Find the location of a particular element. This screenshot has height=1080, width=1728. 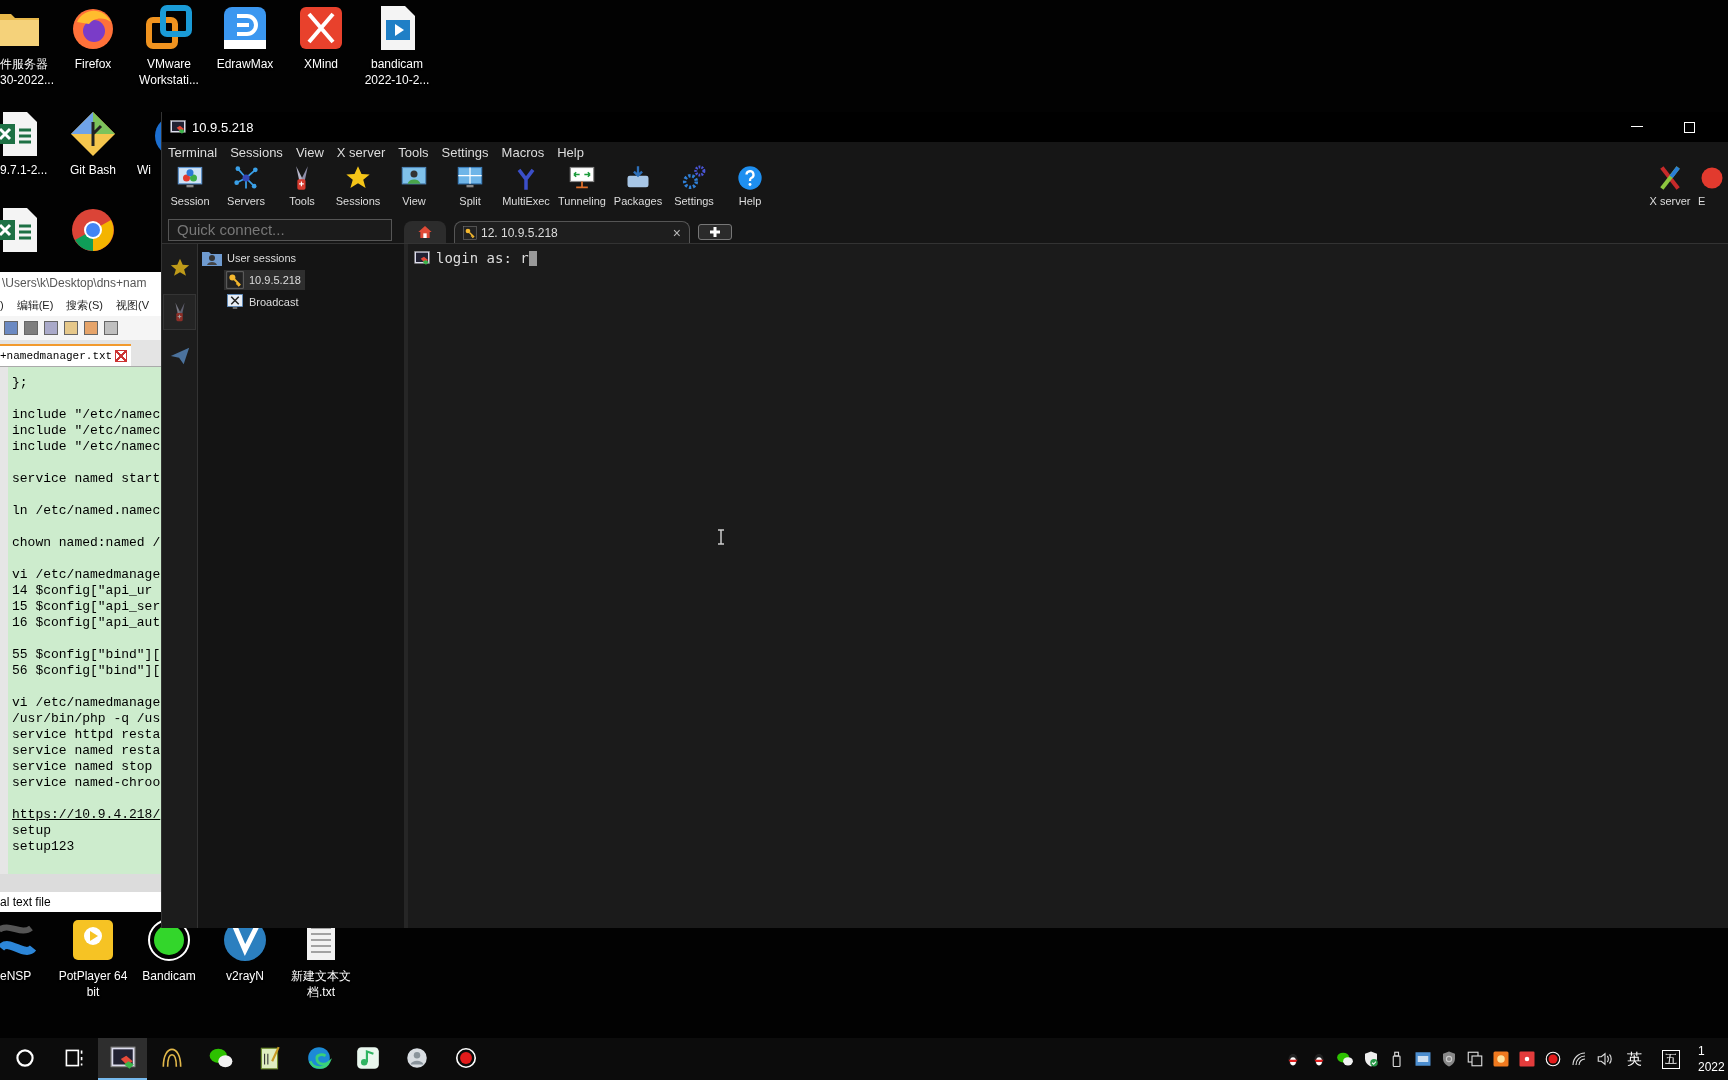

code-line: 14 $config["api_ur is located at coordinates (83, 591).